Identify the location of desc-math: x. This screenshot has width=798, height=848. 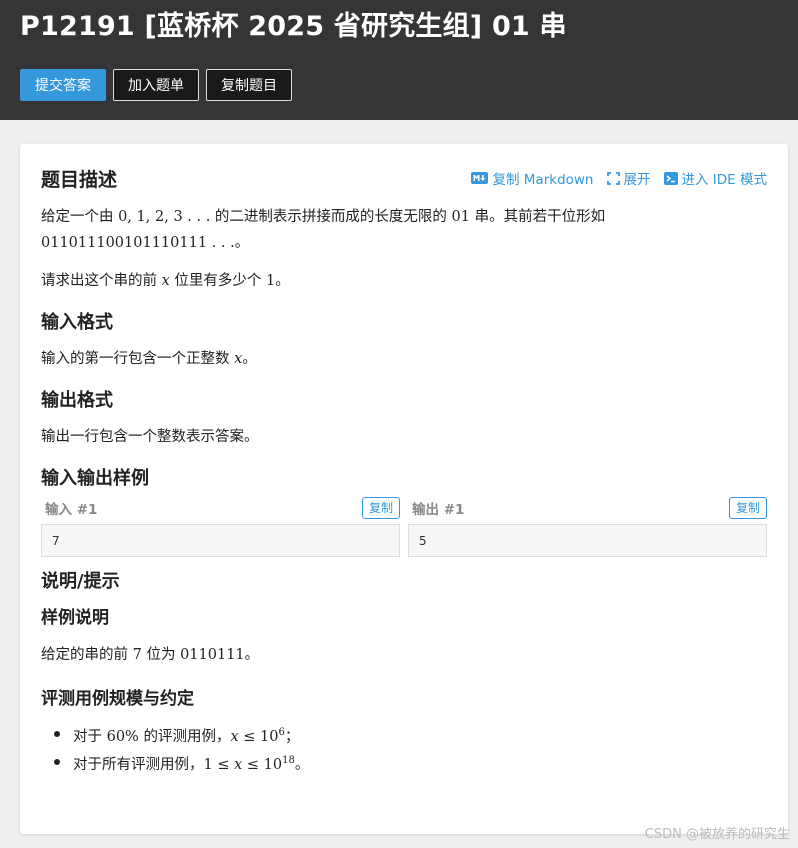
(165, 281).